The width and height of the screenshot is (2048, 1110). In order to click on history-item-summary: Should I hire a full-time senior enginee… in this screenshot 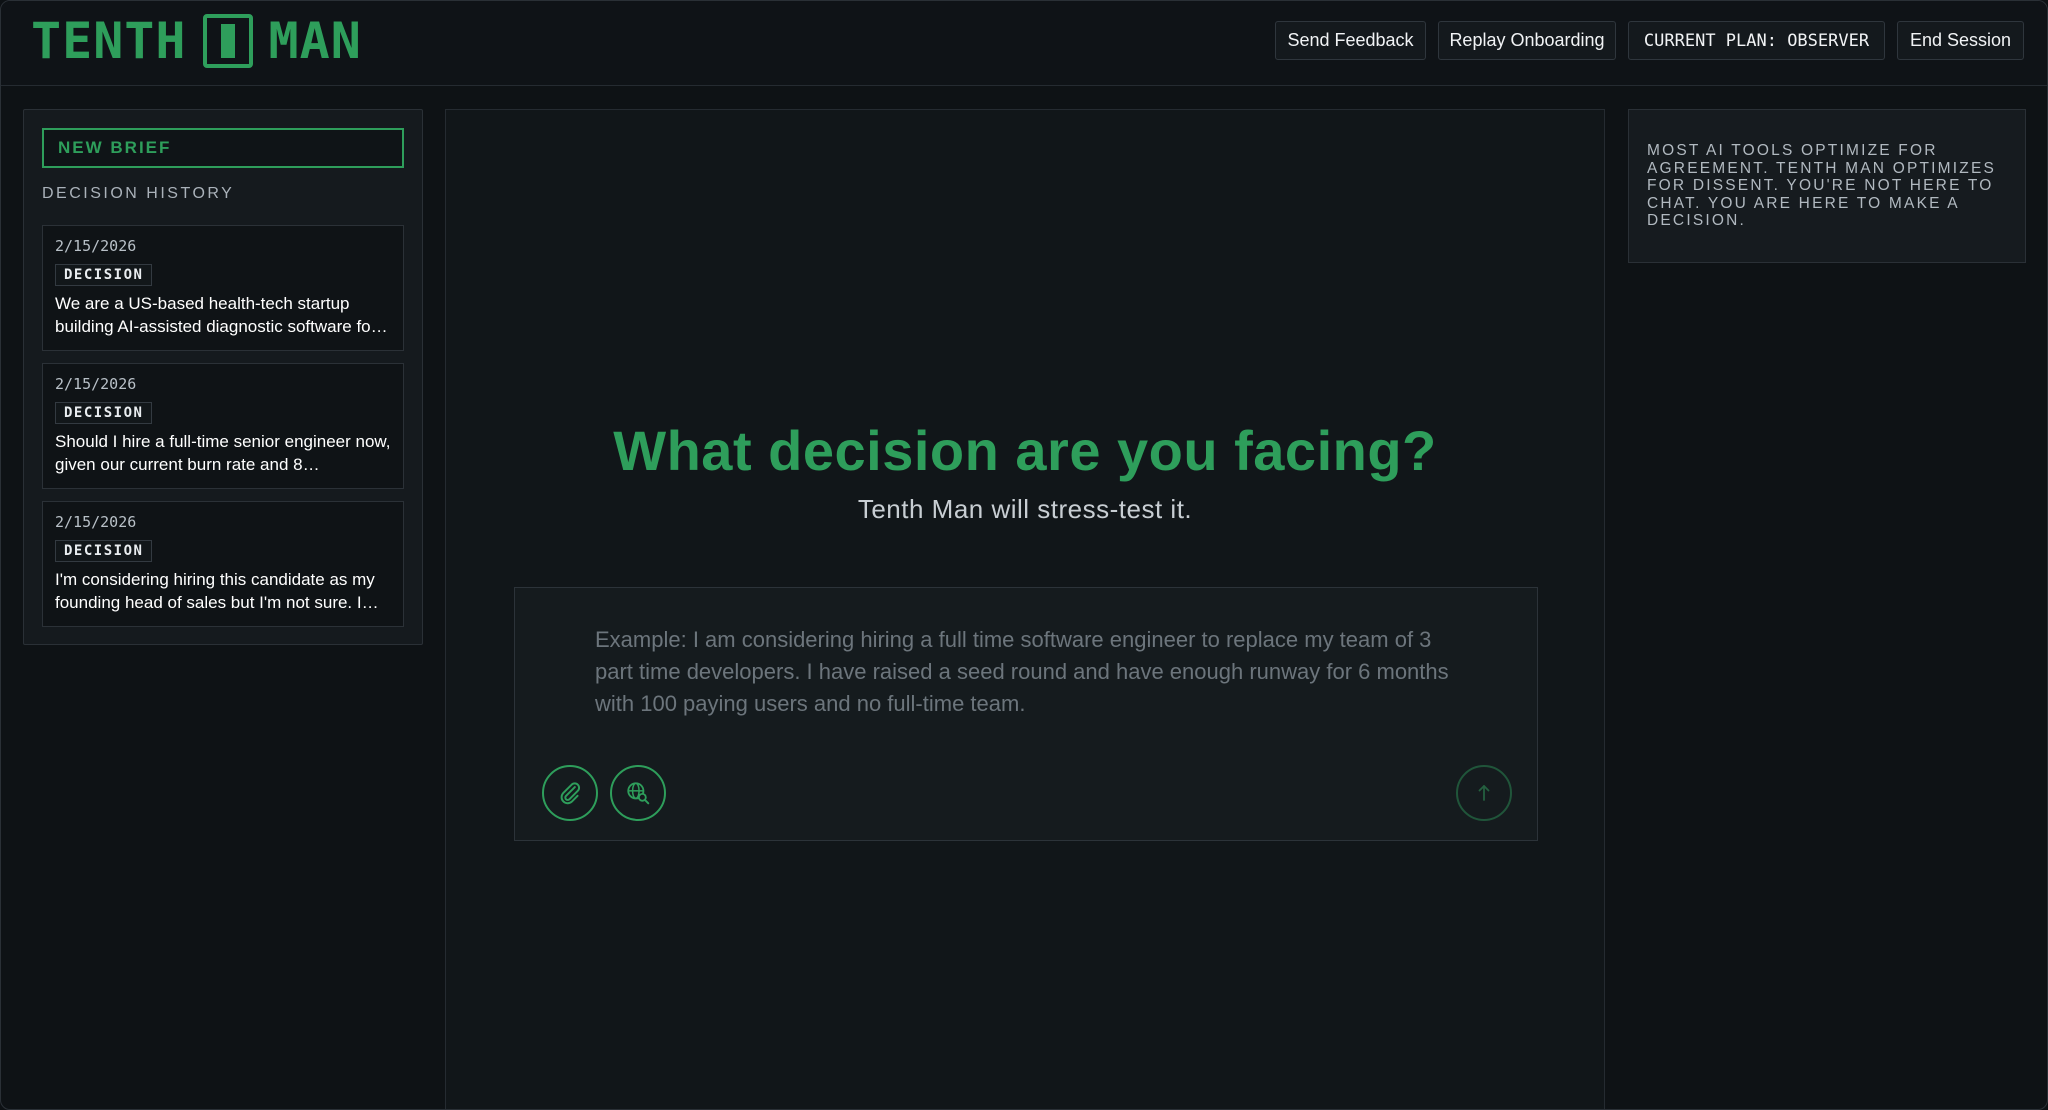, I will do `click(223, 453)`.